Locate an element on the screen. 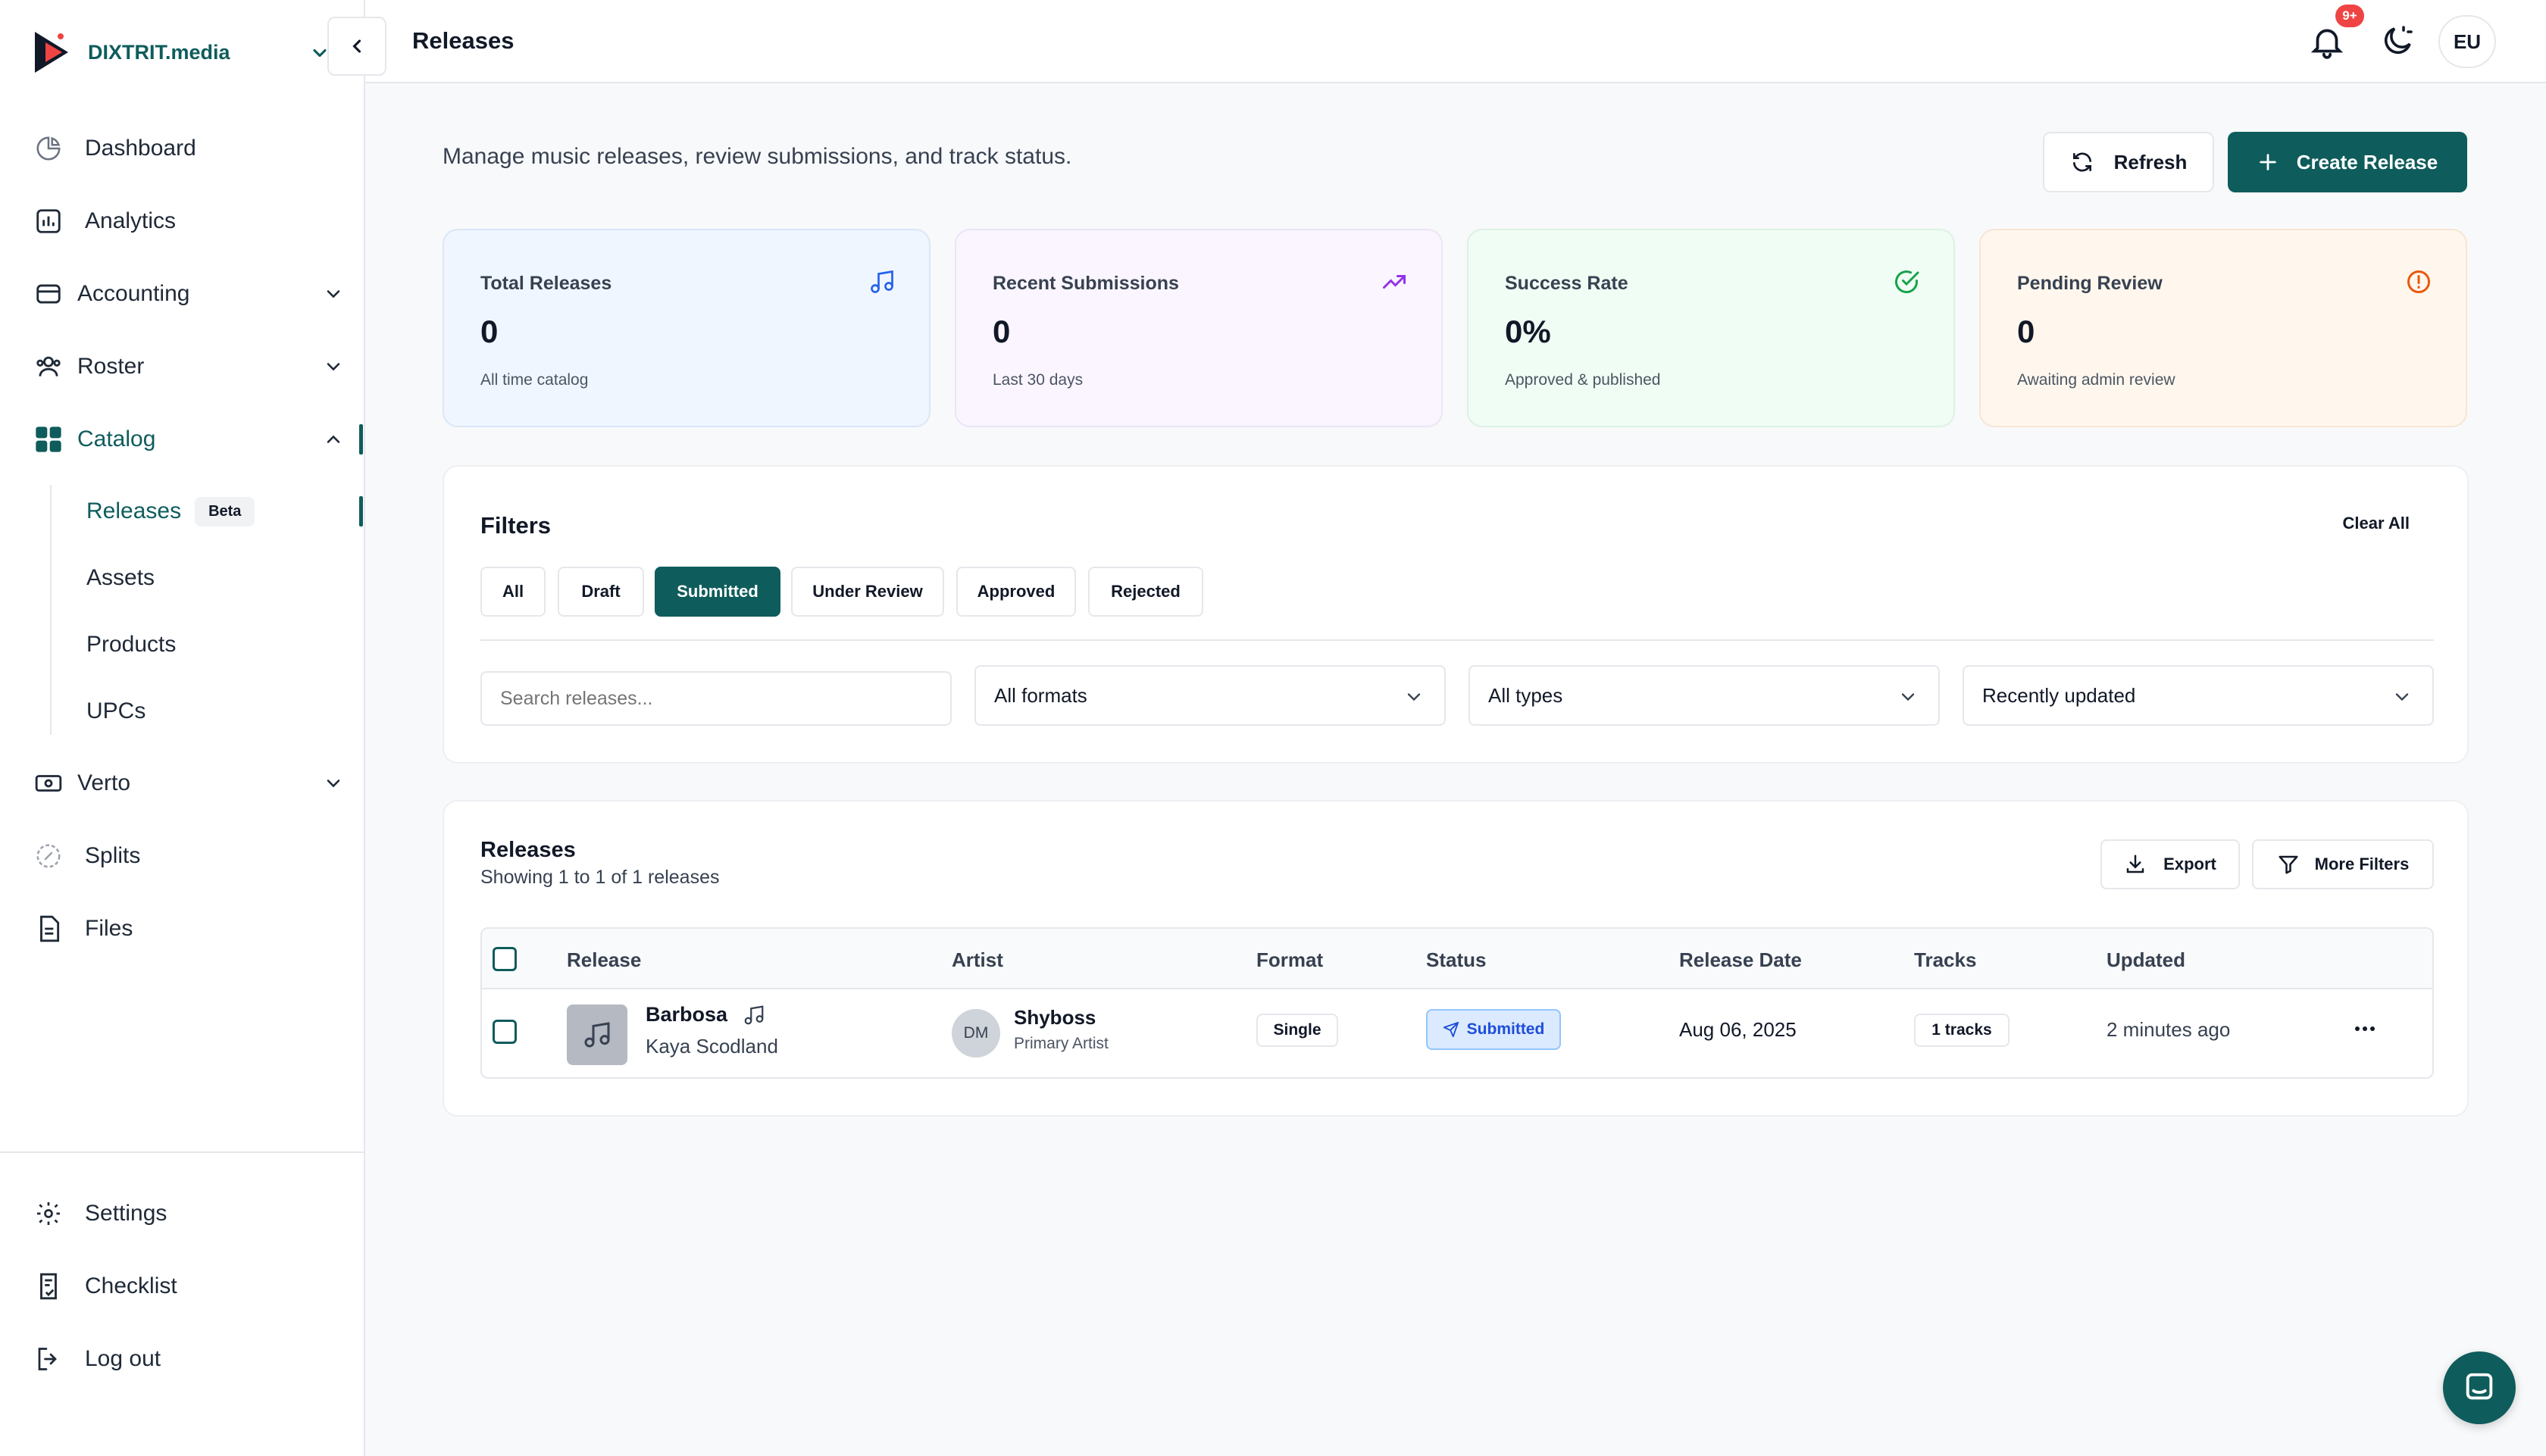 The height and width of the screenshot is (1456, 2546). plus-icon is located at coordinates (2268, 162).